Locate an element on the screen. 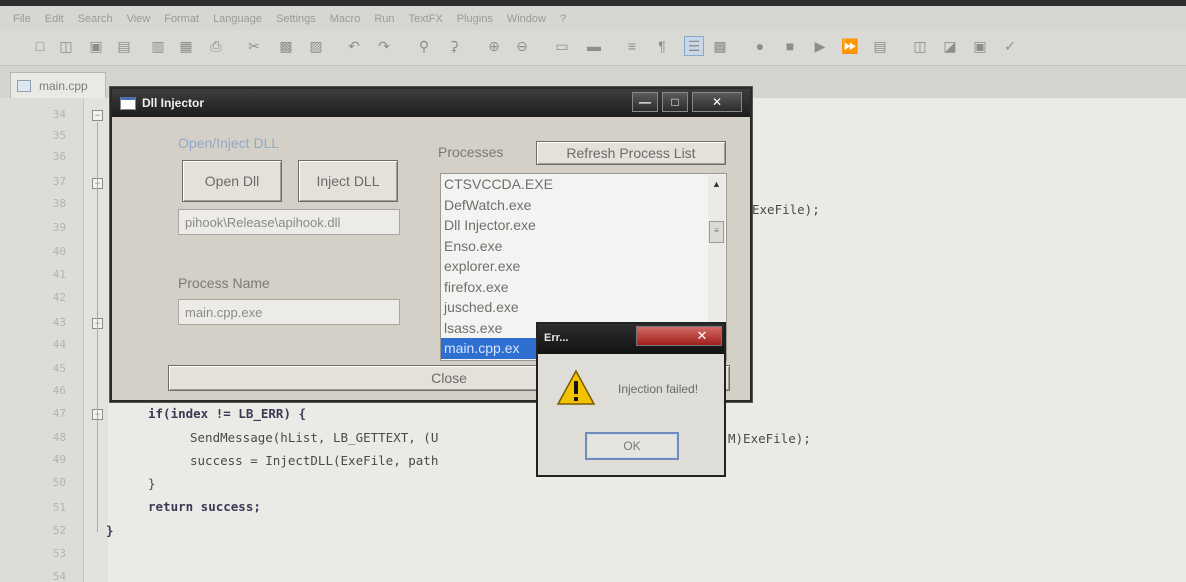  error-title-bar: Err... ✕ is located at coordinates (631, 339).